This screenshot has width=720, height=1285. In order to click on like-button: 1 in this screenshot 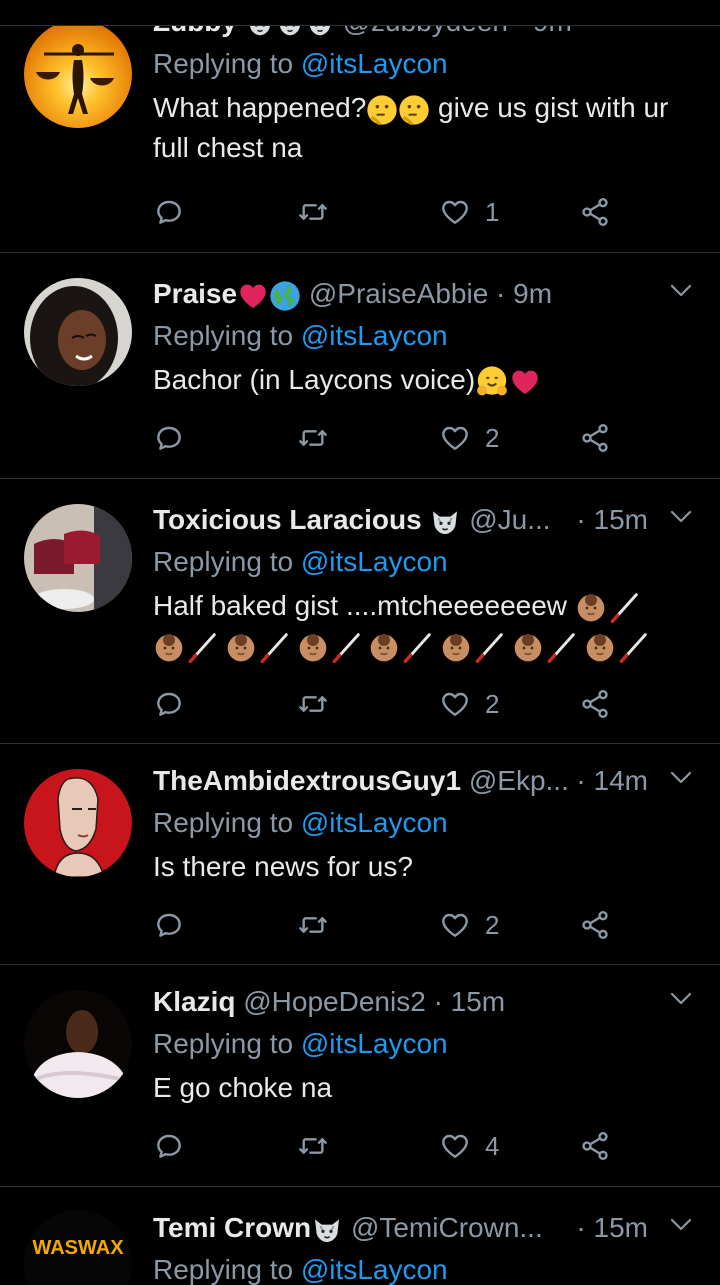, I will do `click(469, 212)`.